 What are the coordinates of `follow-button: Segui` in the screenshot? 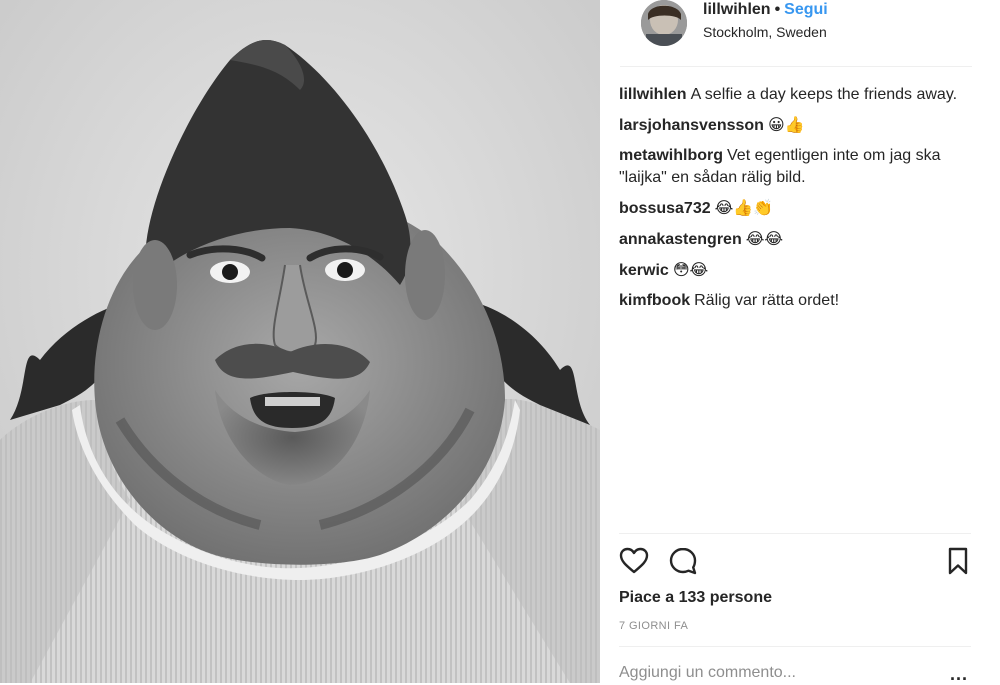 It's located at (806, 9).